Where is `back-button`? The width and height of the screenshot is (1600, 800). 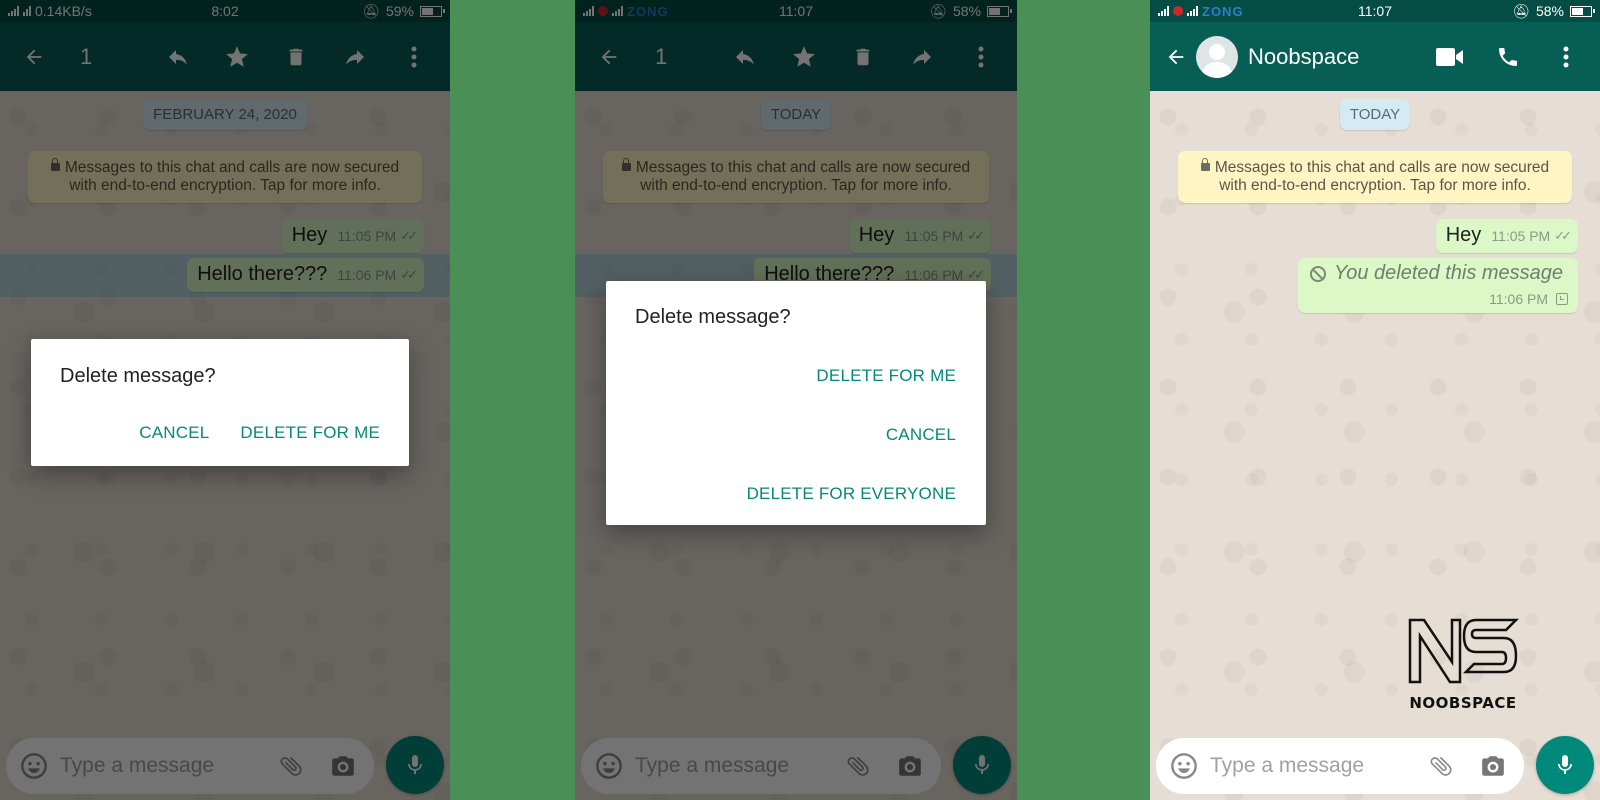 back-button is located at coordinates (1176, 57).